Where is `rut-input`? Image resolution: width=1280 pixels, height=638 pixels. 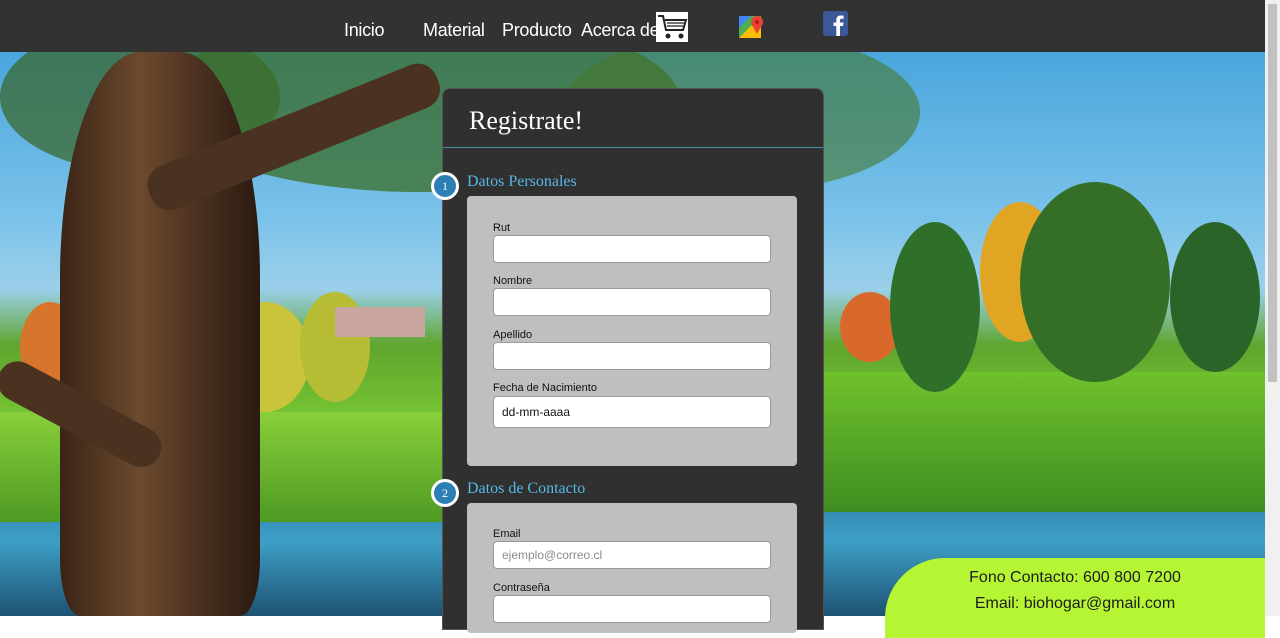 rut-input is located at coordinates (632, 249).